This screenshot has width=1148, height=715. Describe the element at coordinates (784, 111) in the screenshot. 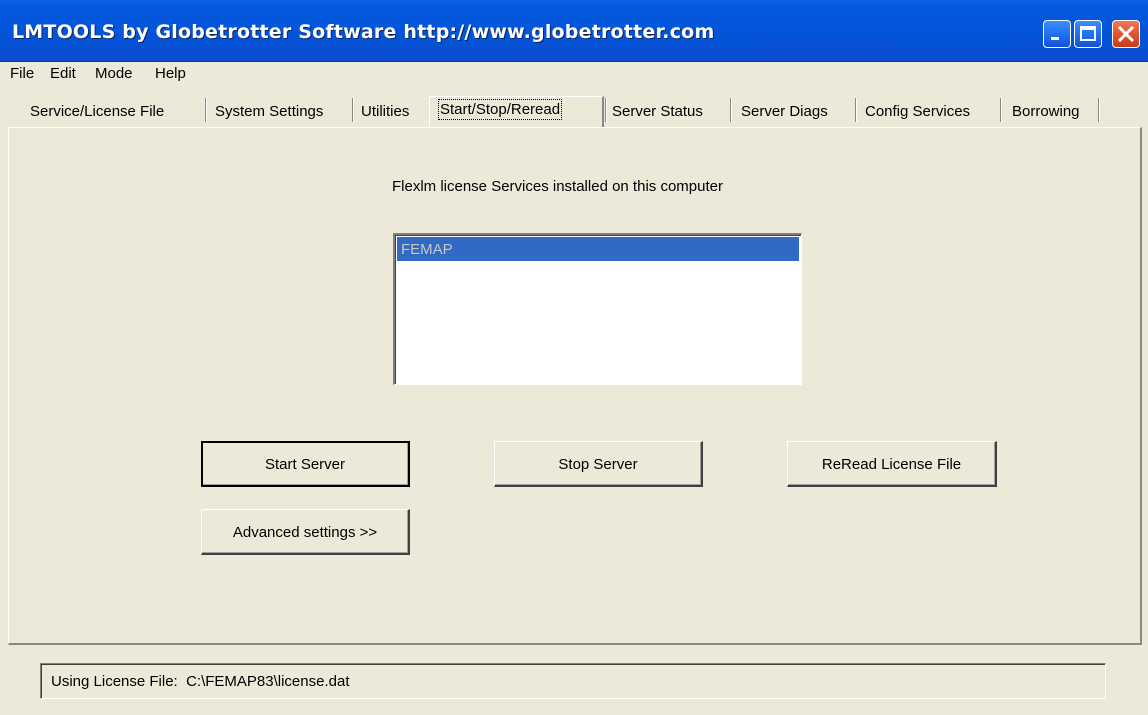

I see `tab-label: Server Diags` at that location.